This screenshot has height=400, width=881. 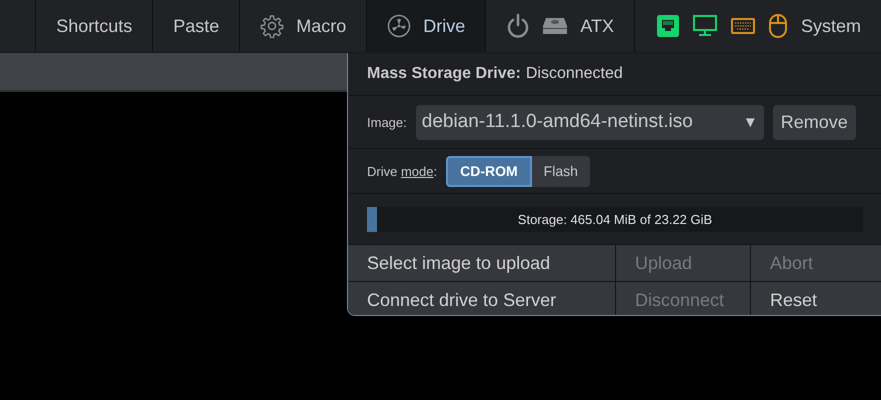 I want to click on gear-icon, so click(x=272, y=26).